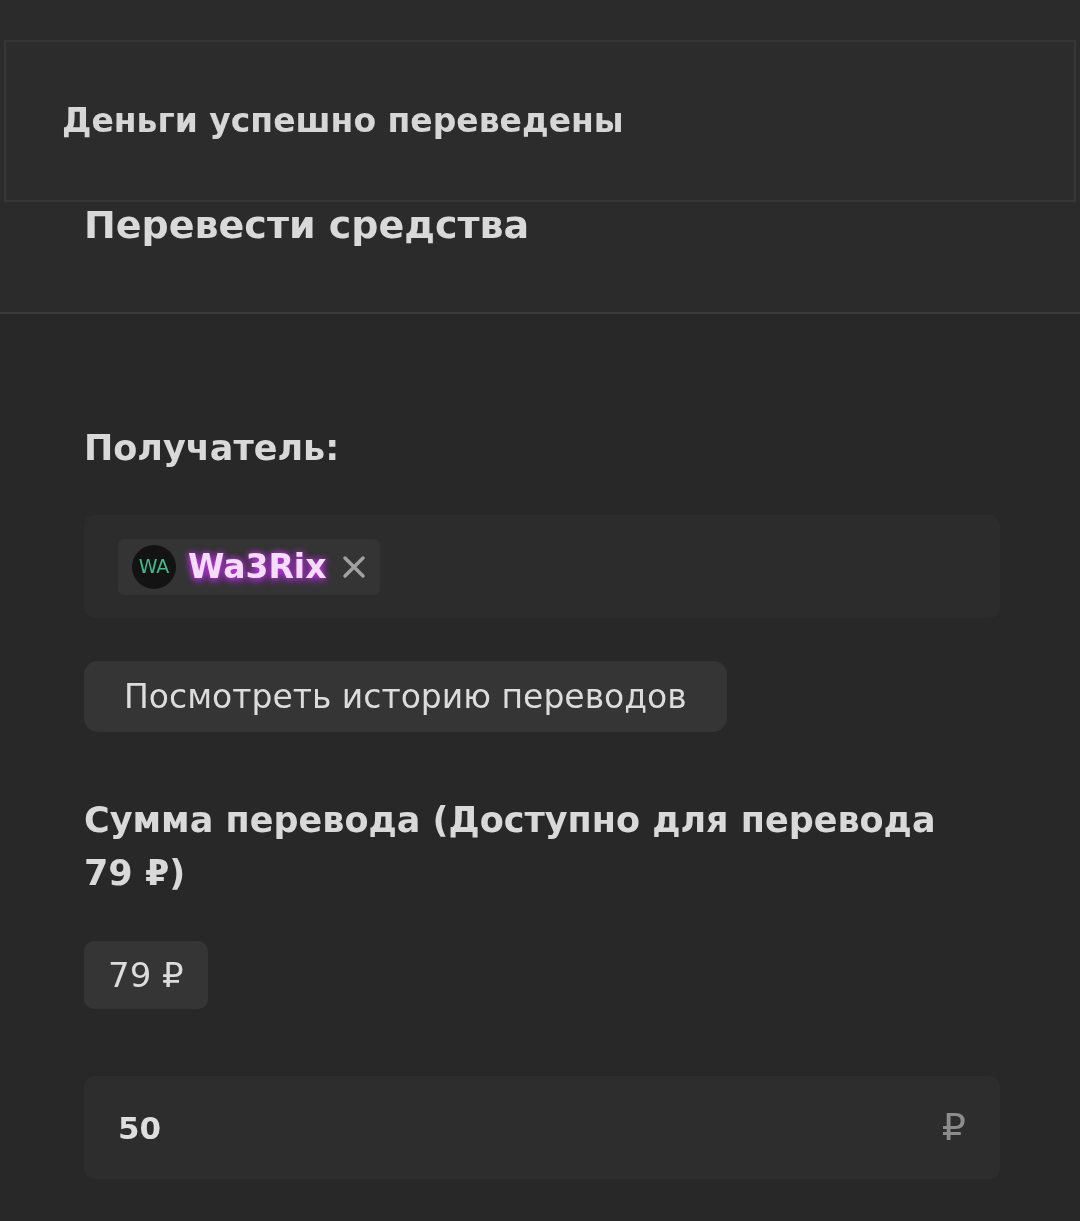 The image size is (1080, 1221). Describe the element at coordinates (542, 566) in the screenshot. I see `recipient-field: WA Wa3Rix` at that location.